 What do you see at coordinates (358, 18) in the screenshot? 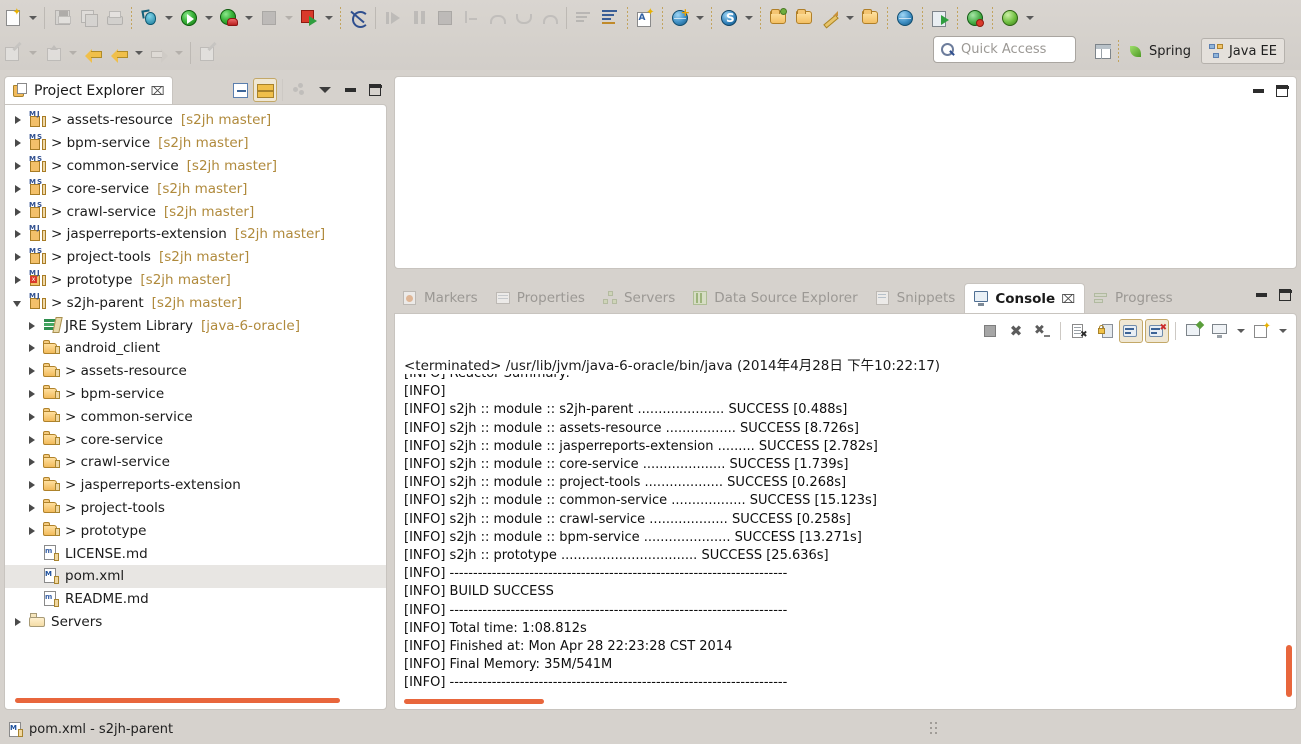
I see `skip-breakpoints-button` at bounding box center [358, 18].